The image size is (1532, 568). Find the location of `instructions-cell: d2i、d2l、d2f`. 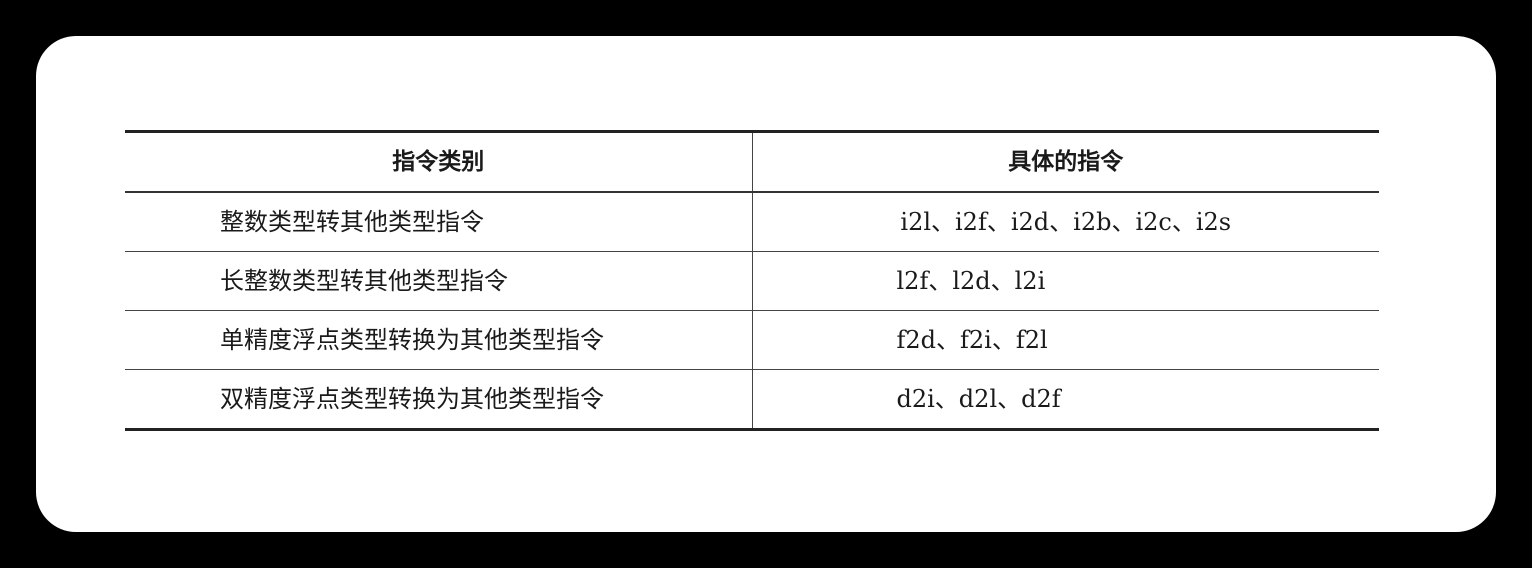

instructions-cell: d2i、d2l、d2f is located at coordinates (1065, 400).